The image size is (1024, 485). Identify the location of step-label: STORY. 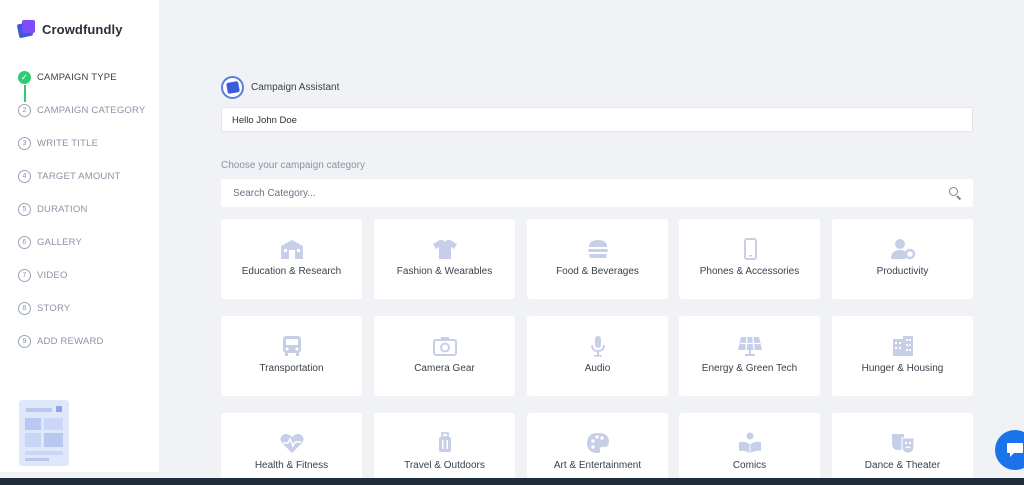
(54, 308).